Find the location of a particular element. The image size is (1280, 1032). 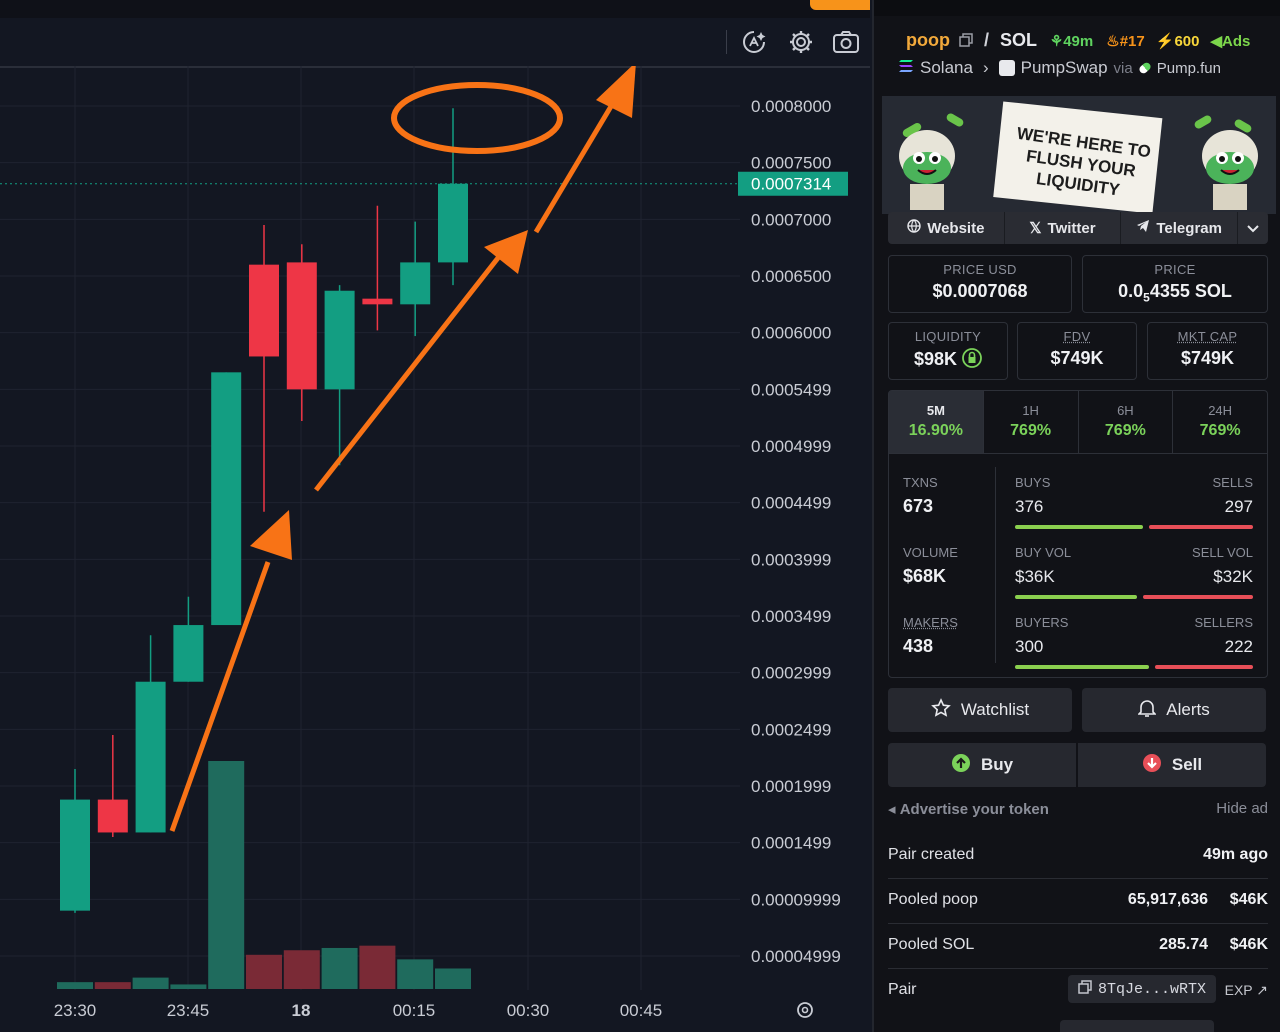

timeframe-tabs: 5M 16.90% 1H 769% 6H 769% 24H 769% is located at coordinates (1078, 422).